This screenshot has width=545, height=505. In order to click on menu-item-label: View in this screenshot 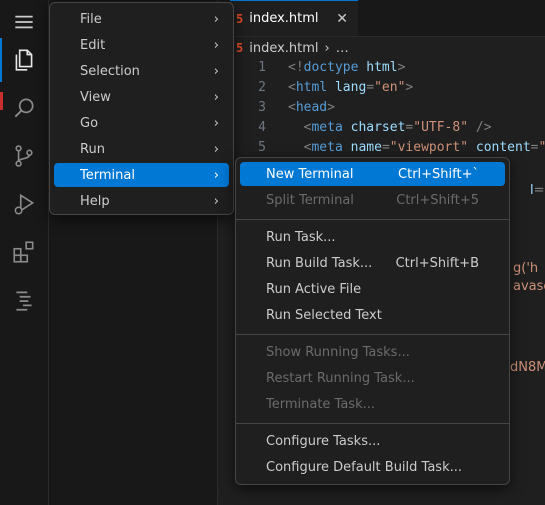, I will do `click(95, 97)`.